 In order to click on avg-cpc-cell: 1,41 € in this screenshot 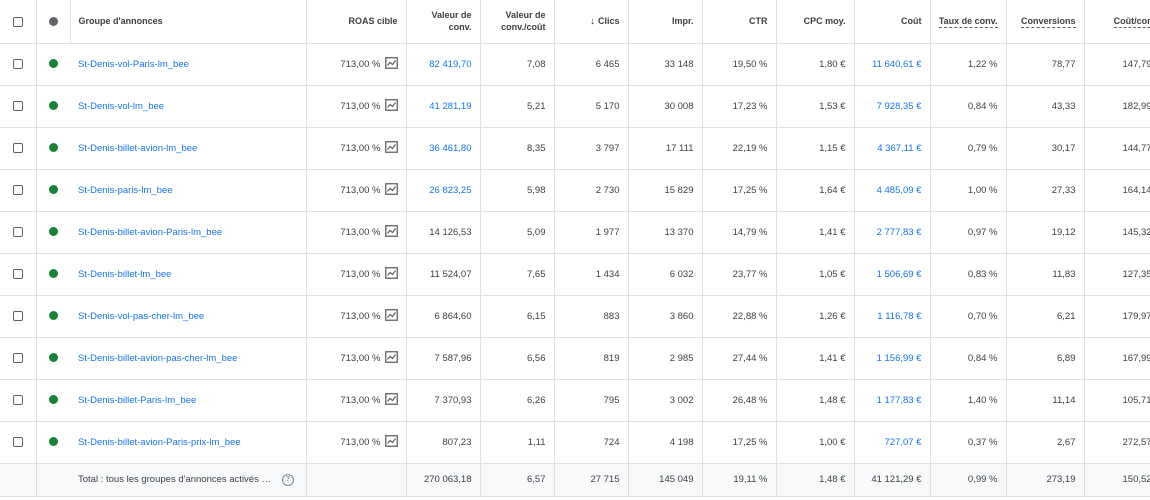, I will do `click(815, 232)`.